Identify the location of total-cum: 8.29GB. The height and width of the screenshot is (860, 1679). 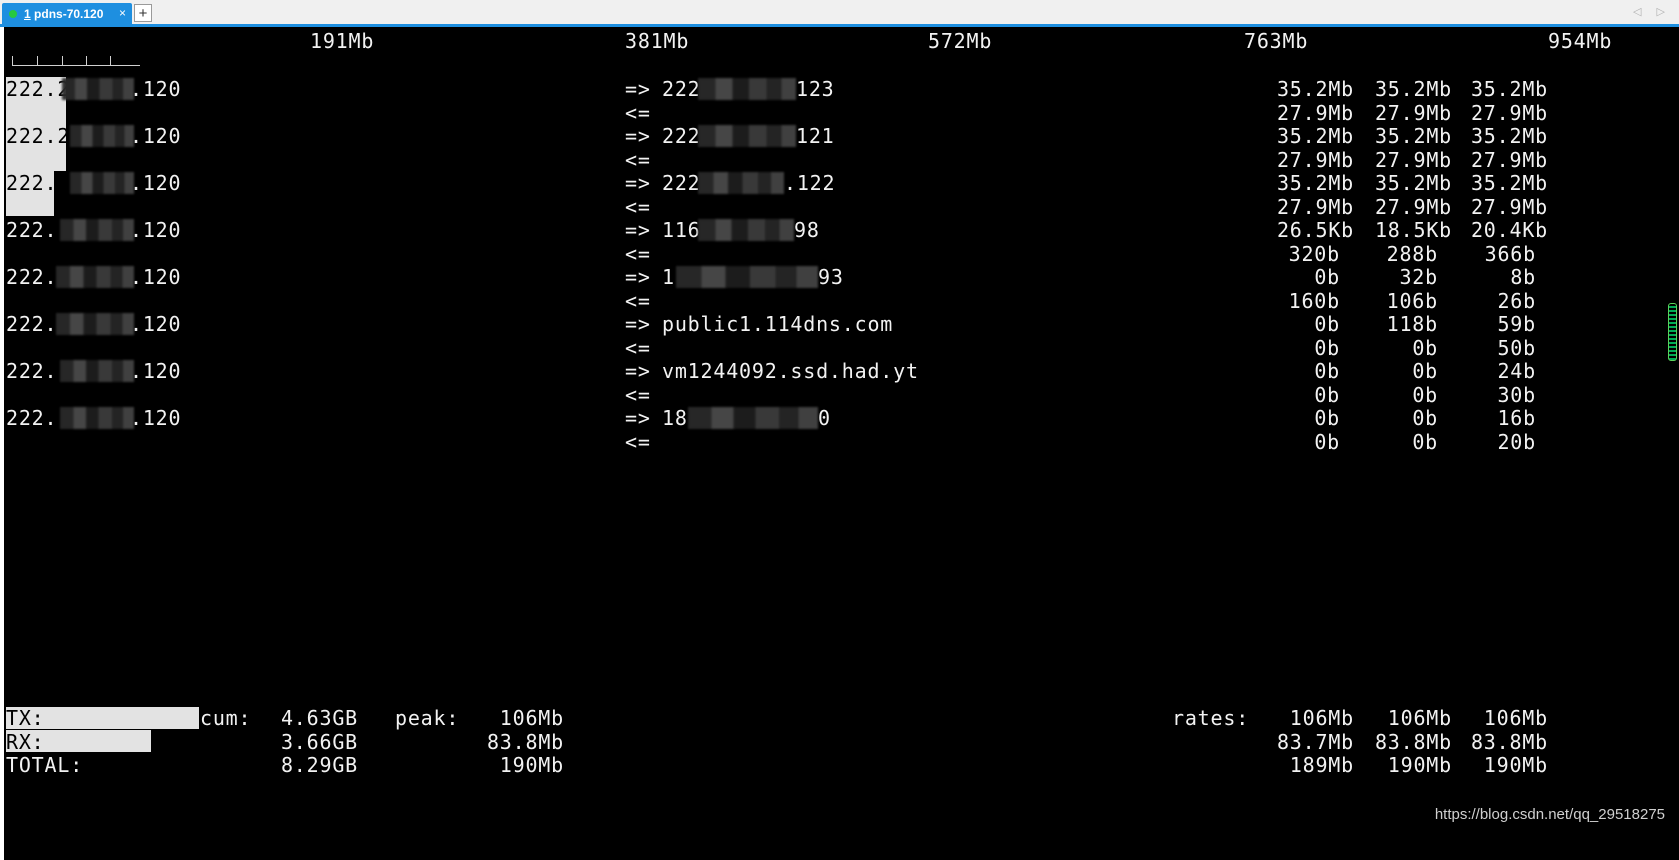
(319, 765).